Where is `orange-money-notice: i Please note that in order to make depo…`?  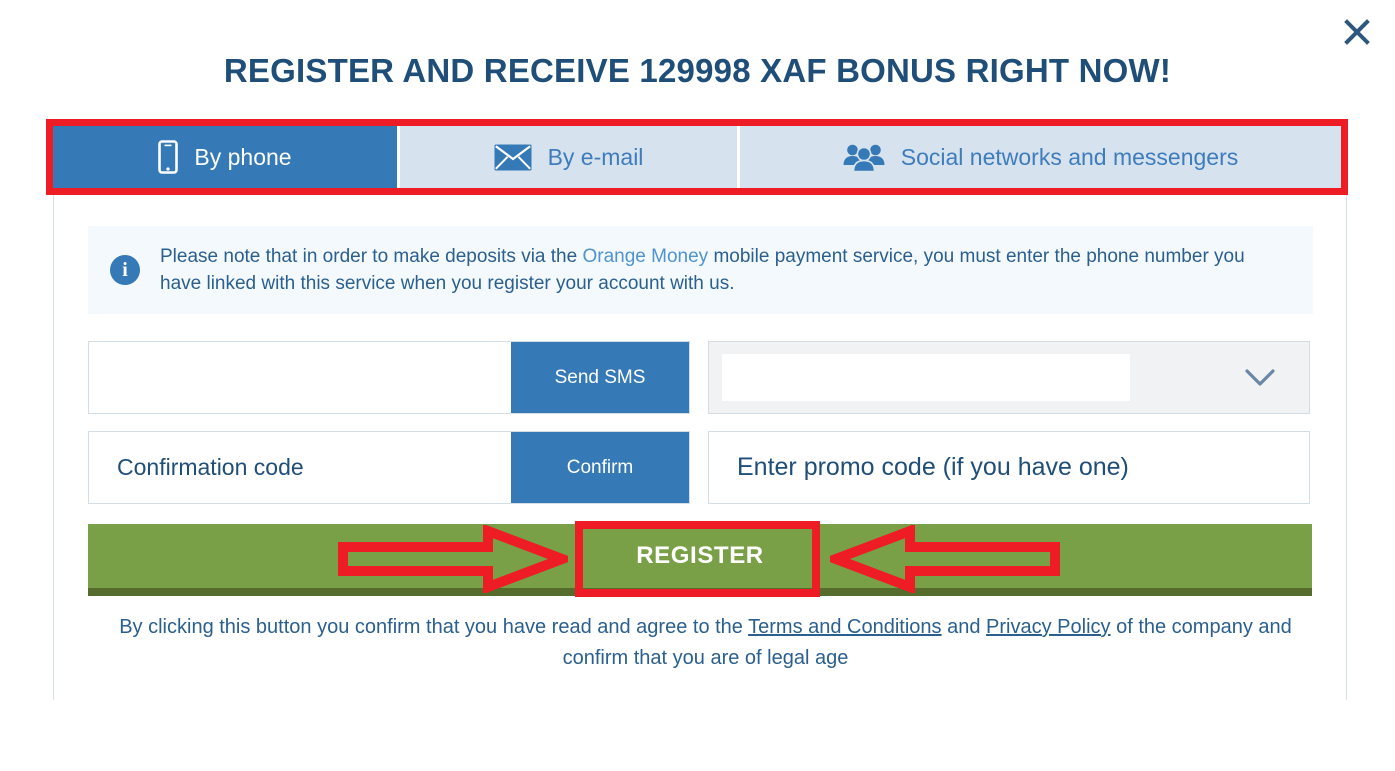 orange-money-notice: i Please note that in order to make depo… is located at coordinates (700, 270).